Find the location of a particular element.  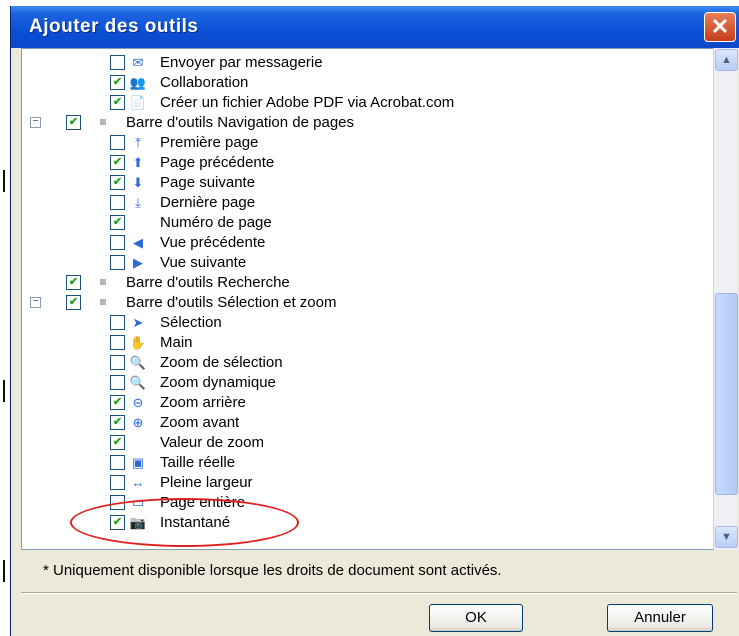

back-circle-icon: ◀ is located at coordinates (138, 242).